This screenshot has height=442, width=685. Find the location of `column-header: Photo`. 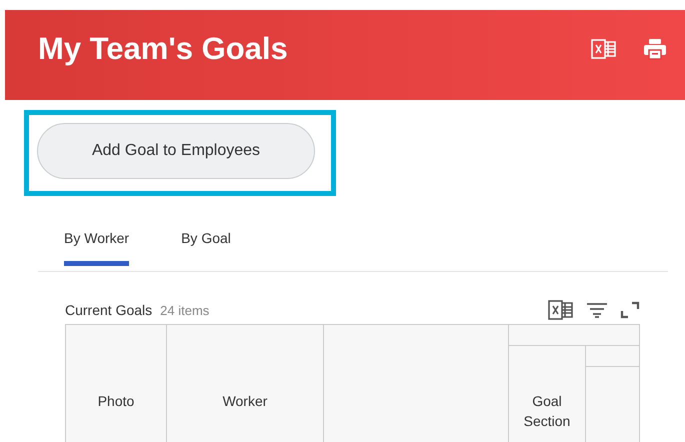

column-header: Photo is located at coordinates (116, 383).